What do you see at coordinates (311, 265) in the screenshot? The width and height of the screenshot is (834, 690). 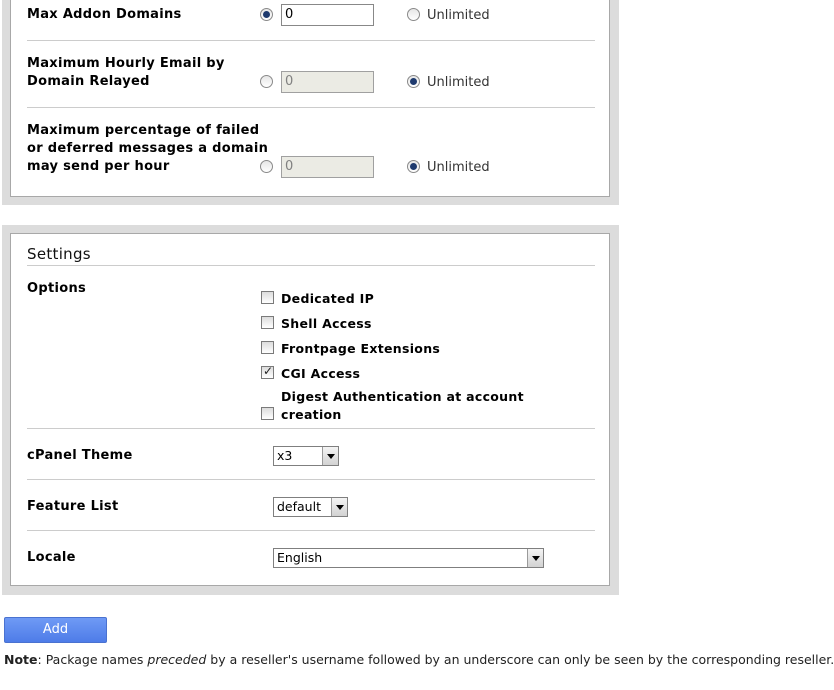 I see `settings-heading-underline` at bounding box center [311, 265].